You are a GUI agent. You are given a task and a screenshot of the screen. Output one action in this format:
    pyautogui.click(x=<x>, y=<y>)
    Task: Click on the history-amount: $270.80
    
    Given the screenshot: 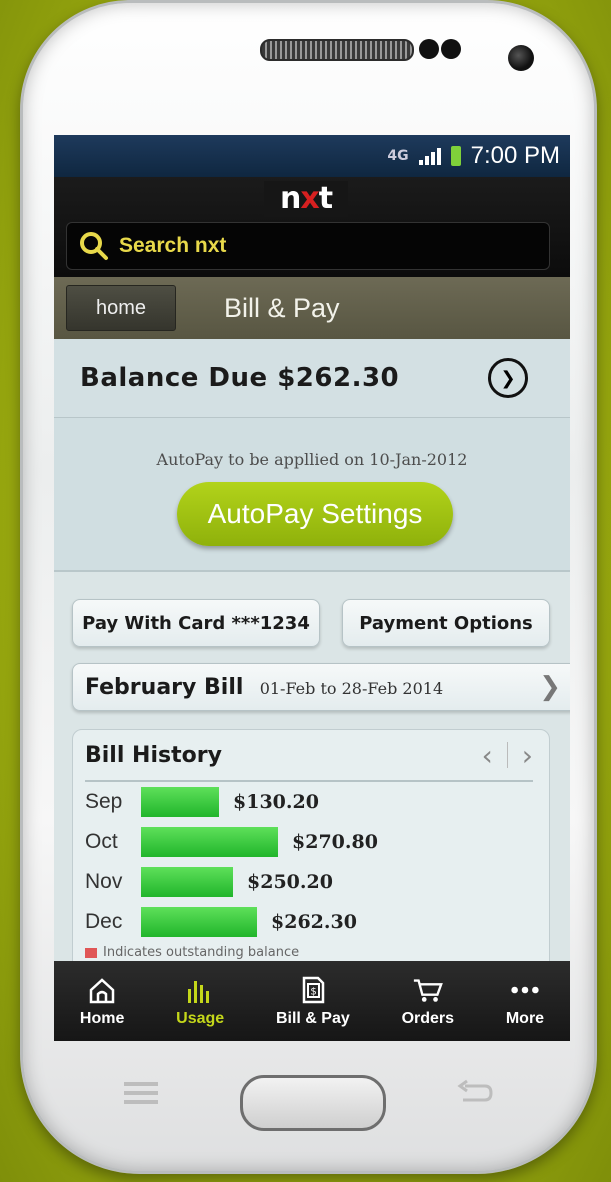 What is the action you would take?
    pyautogui.click(x=335, y=842)
    